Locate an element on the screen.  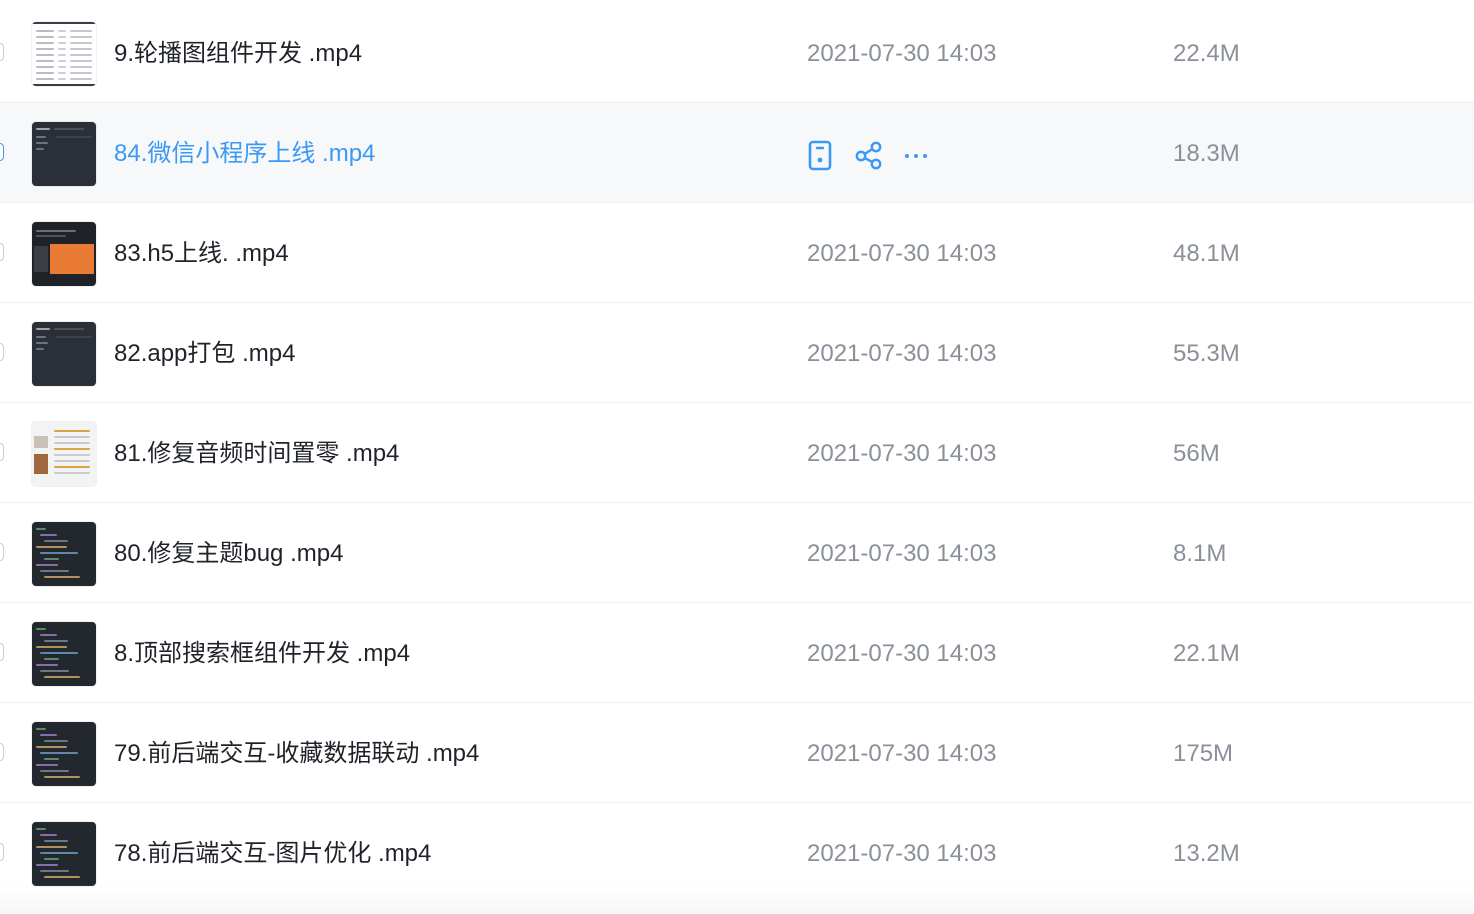
file-row: 84.微信小程序上线 .mp4 18.3M is located at coordinates (737, 153).